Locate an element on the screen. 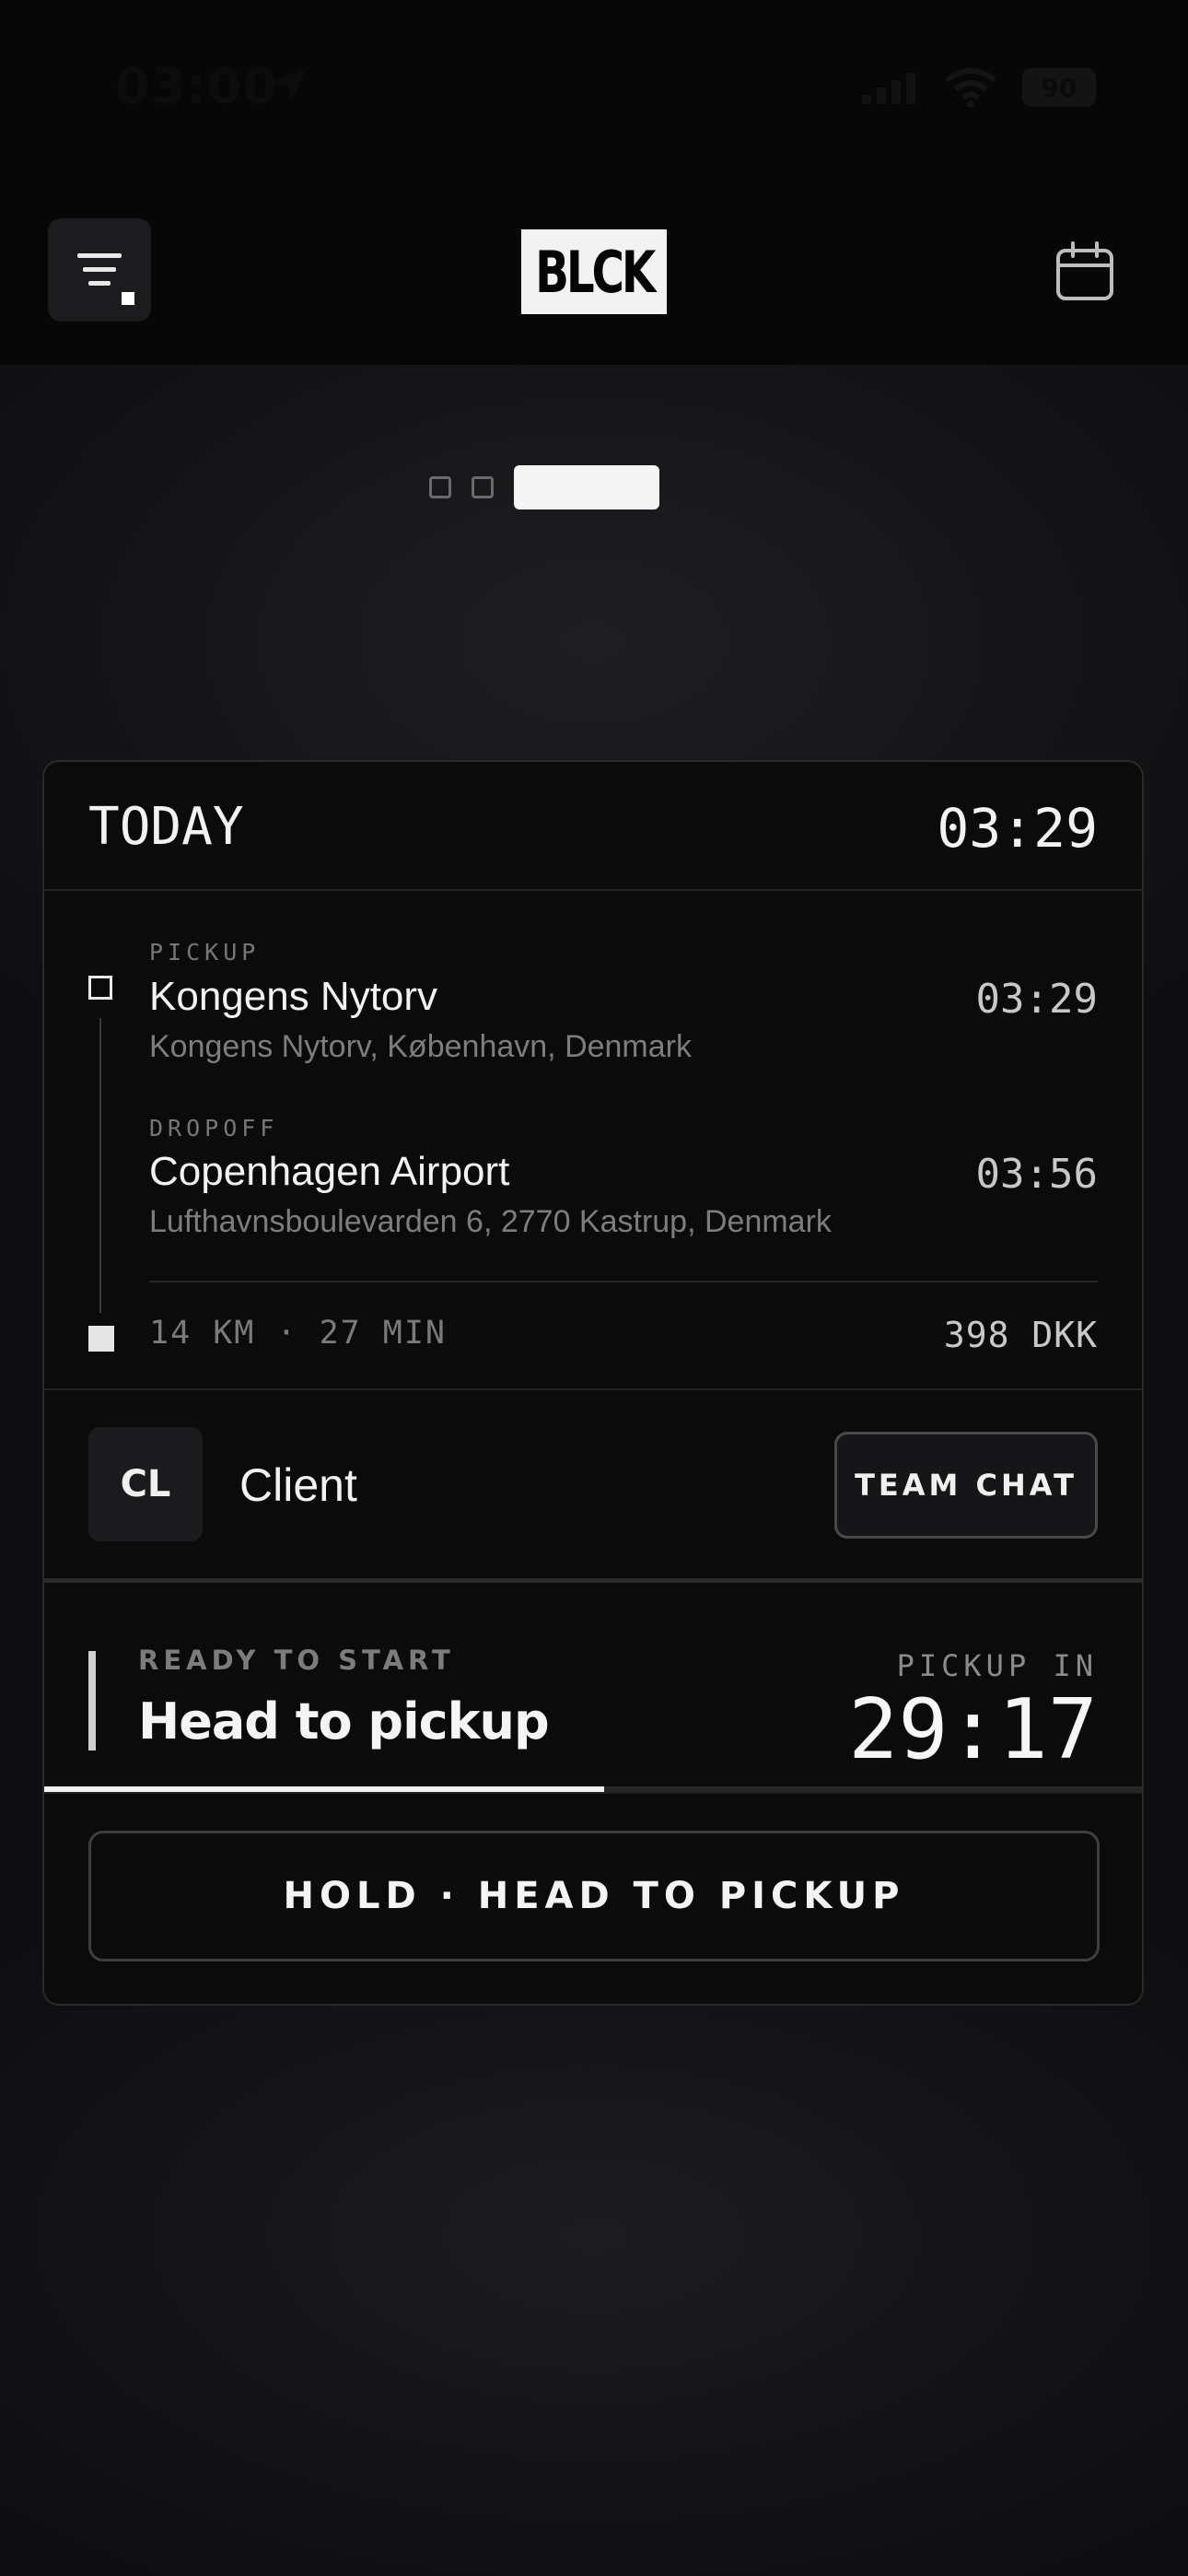 The width and height of the screenshot is (1188, 2576). route-line is located at coordinates (100, 1165).